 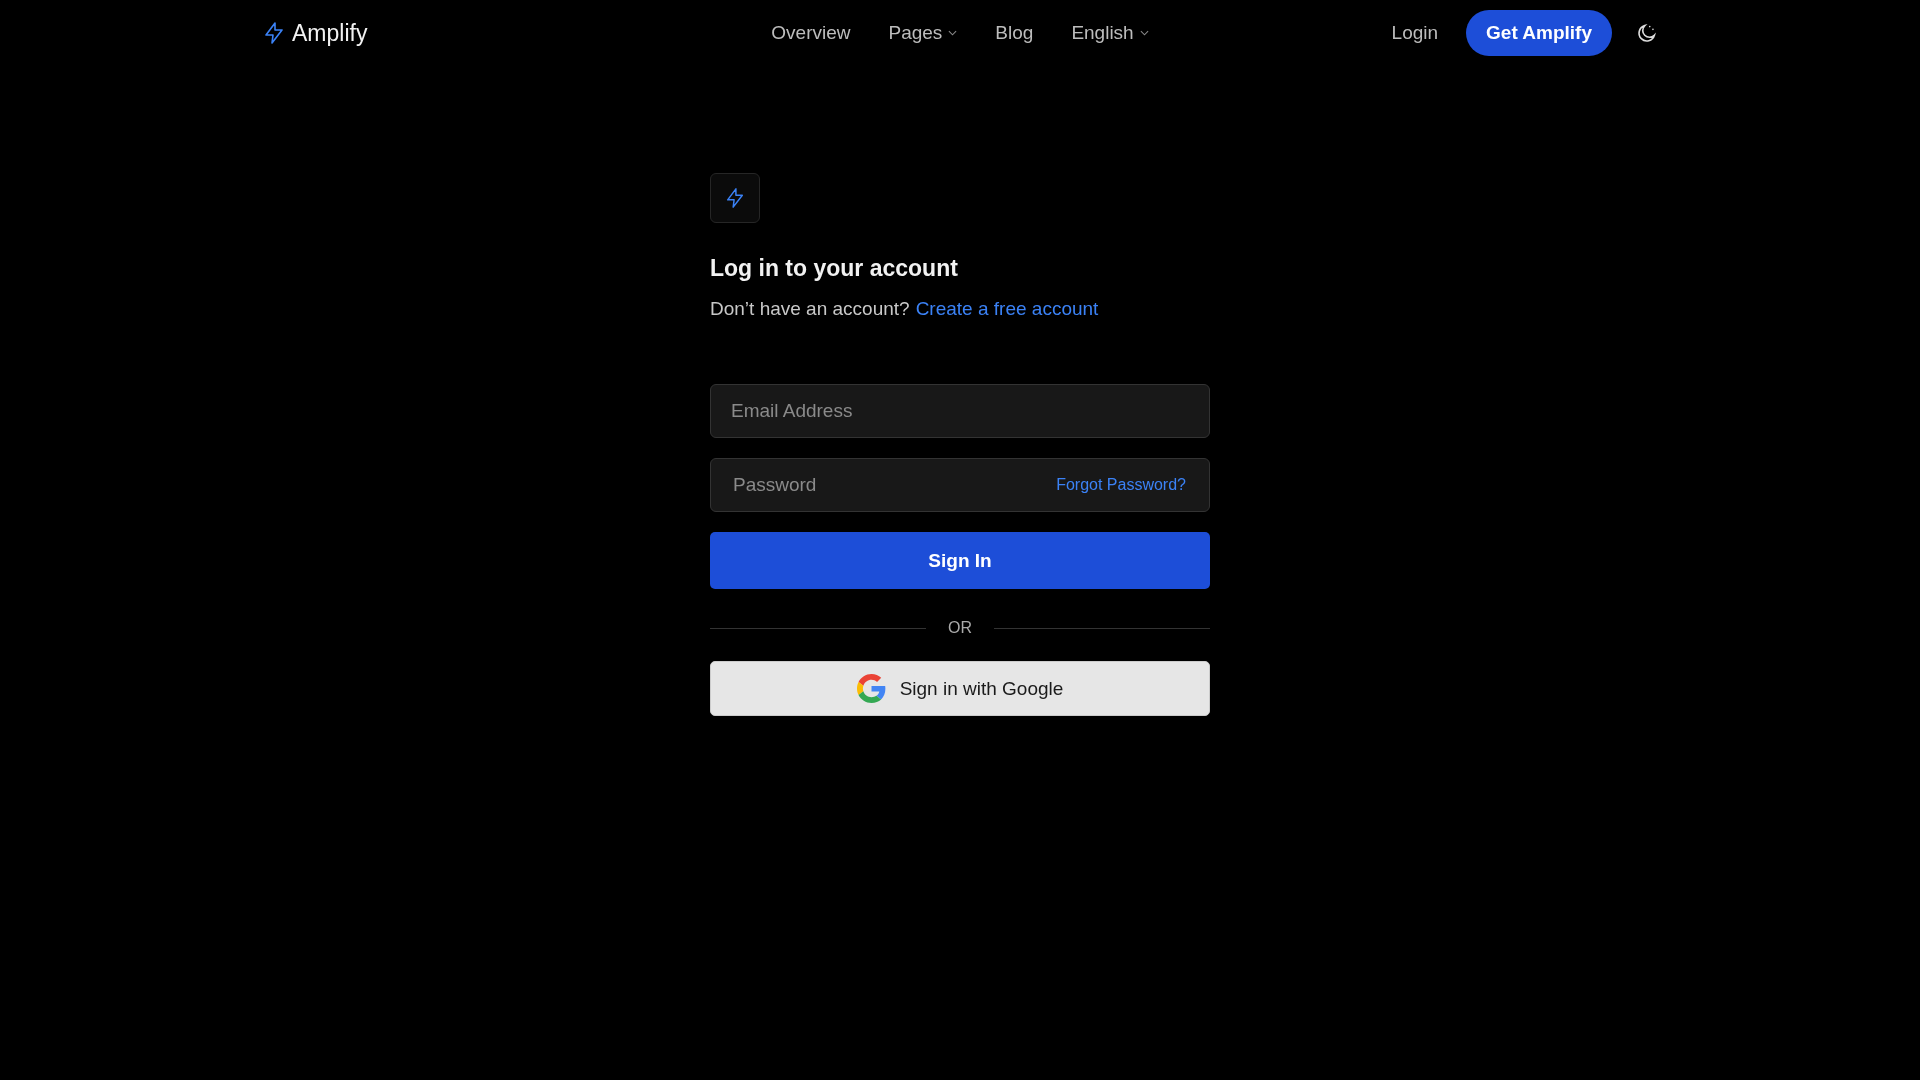 I want to click on lightning-bolt-icon, so click(x=274, y=33).